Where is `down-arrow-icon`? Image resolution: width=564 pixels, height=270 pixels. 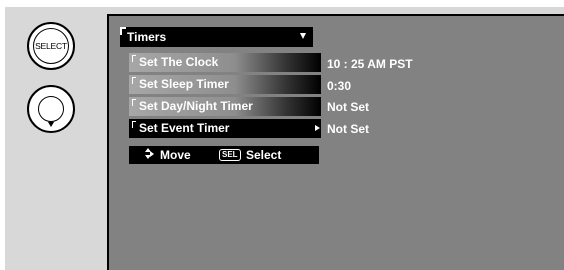
down-arrow-icon is located at coordinates (51, 124).